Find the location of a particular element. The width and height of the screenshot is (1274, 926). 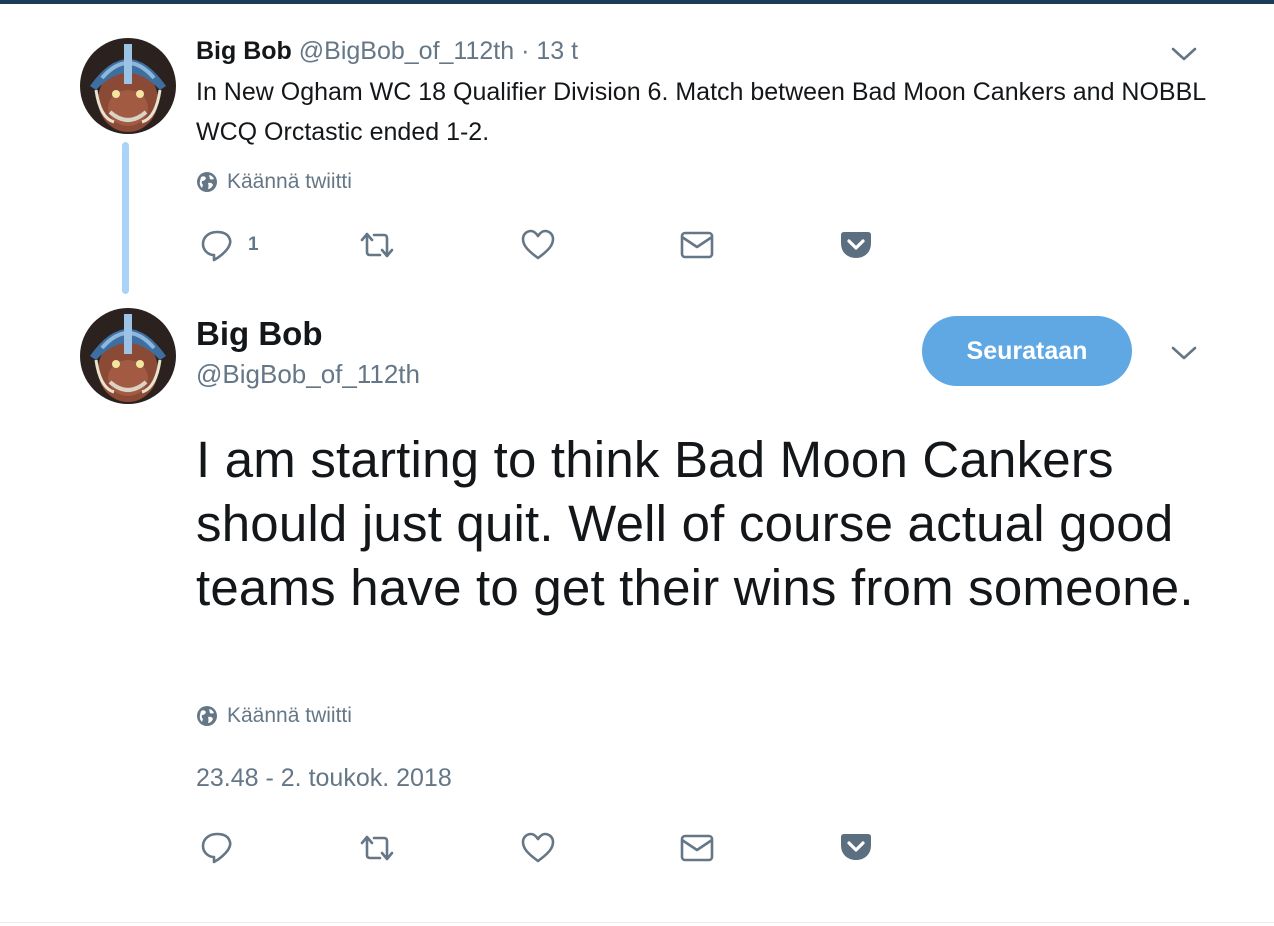

top-bar is located at coordinates (637, 2).